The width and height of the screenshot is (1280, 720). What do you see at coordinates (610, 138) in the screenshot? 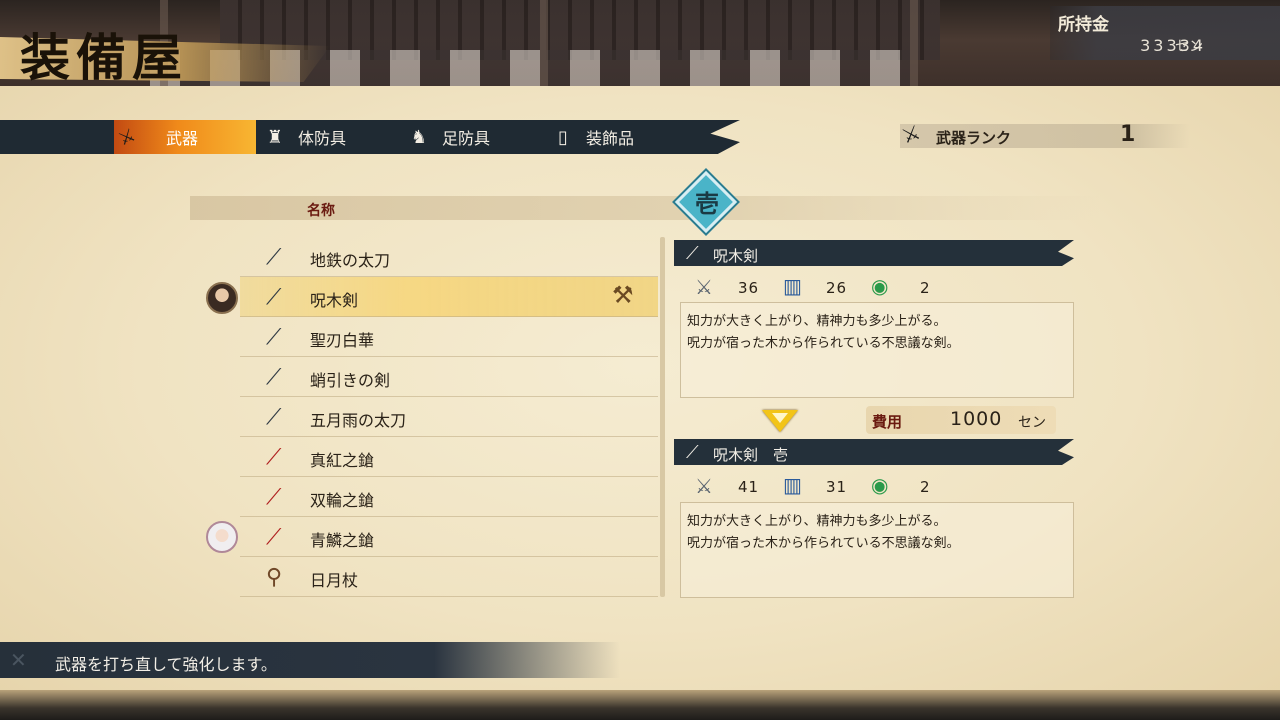
I see `tab-label: 装飾品` at bounding box center [610, 138].